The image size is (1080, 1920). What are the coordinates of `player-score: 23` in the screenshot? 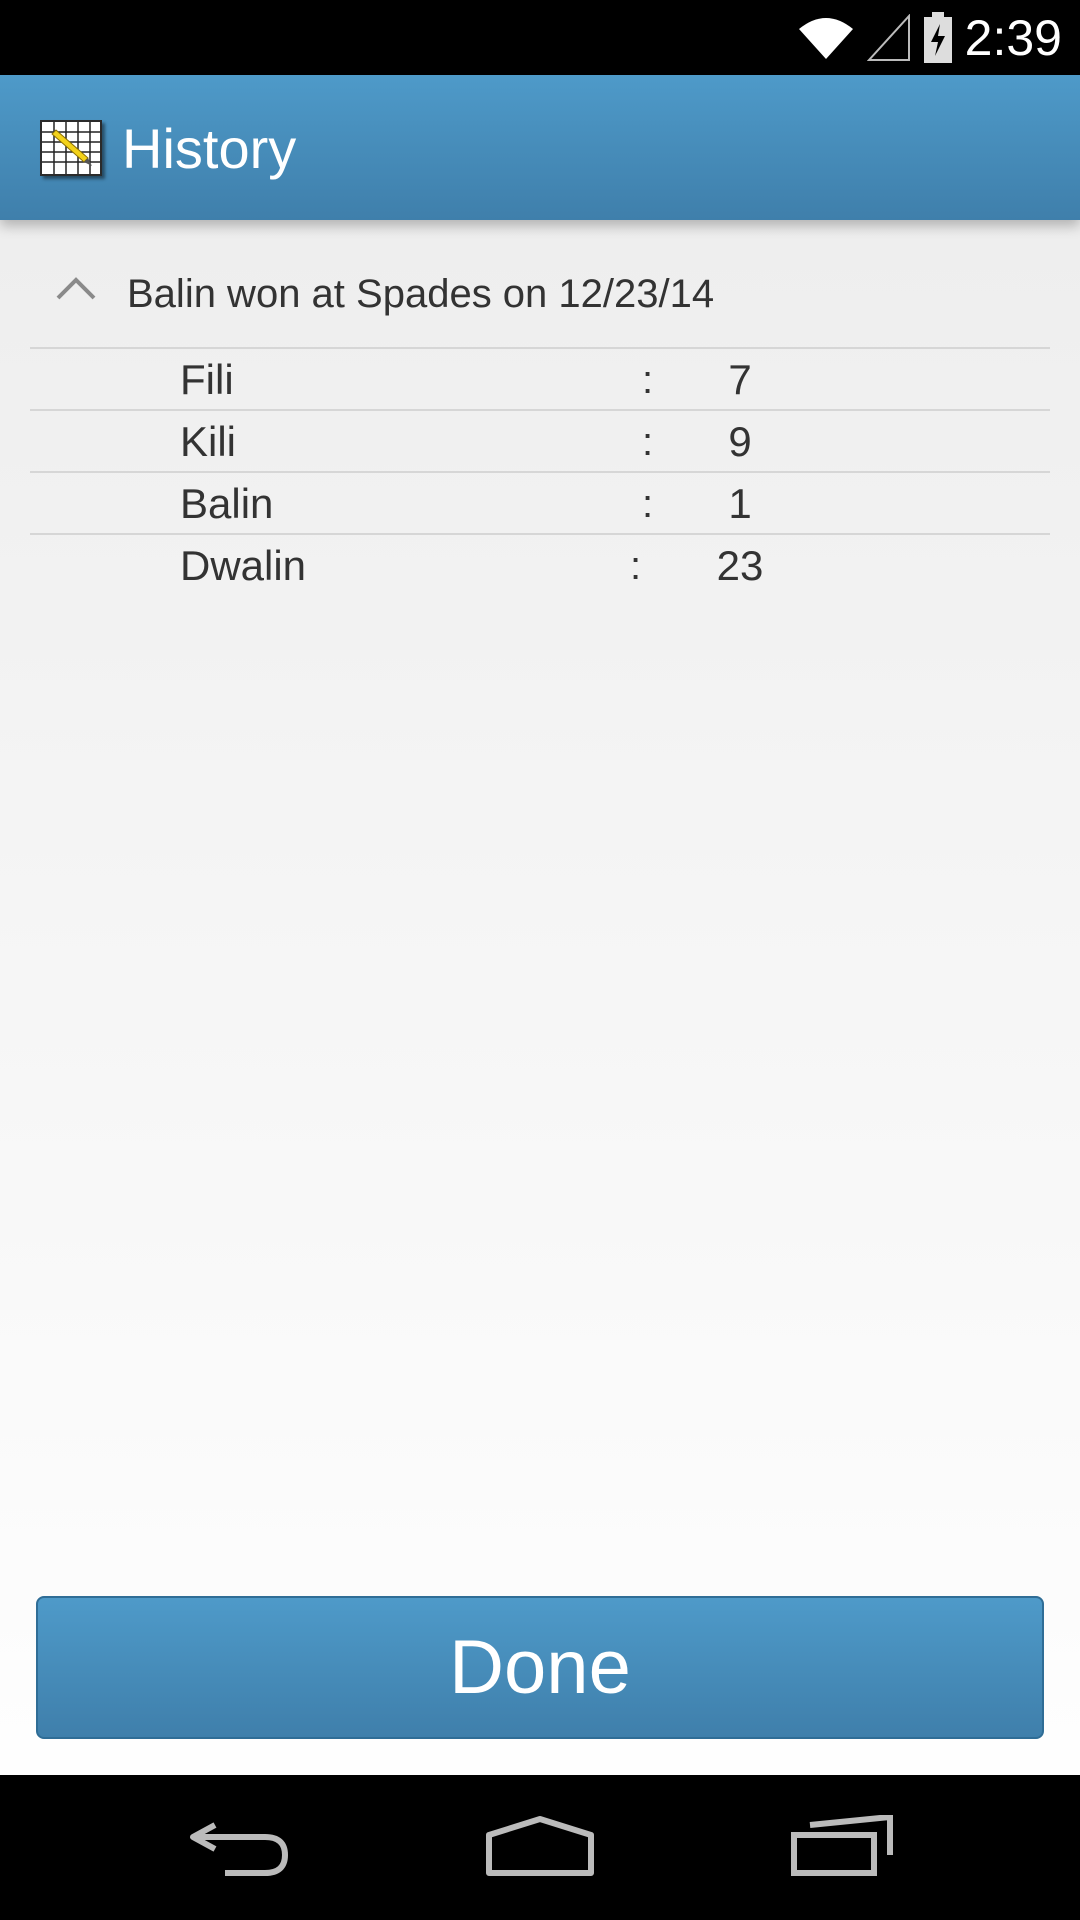 It's located at (740, 565).